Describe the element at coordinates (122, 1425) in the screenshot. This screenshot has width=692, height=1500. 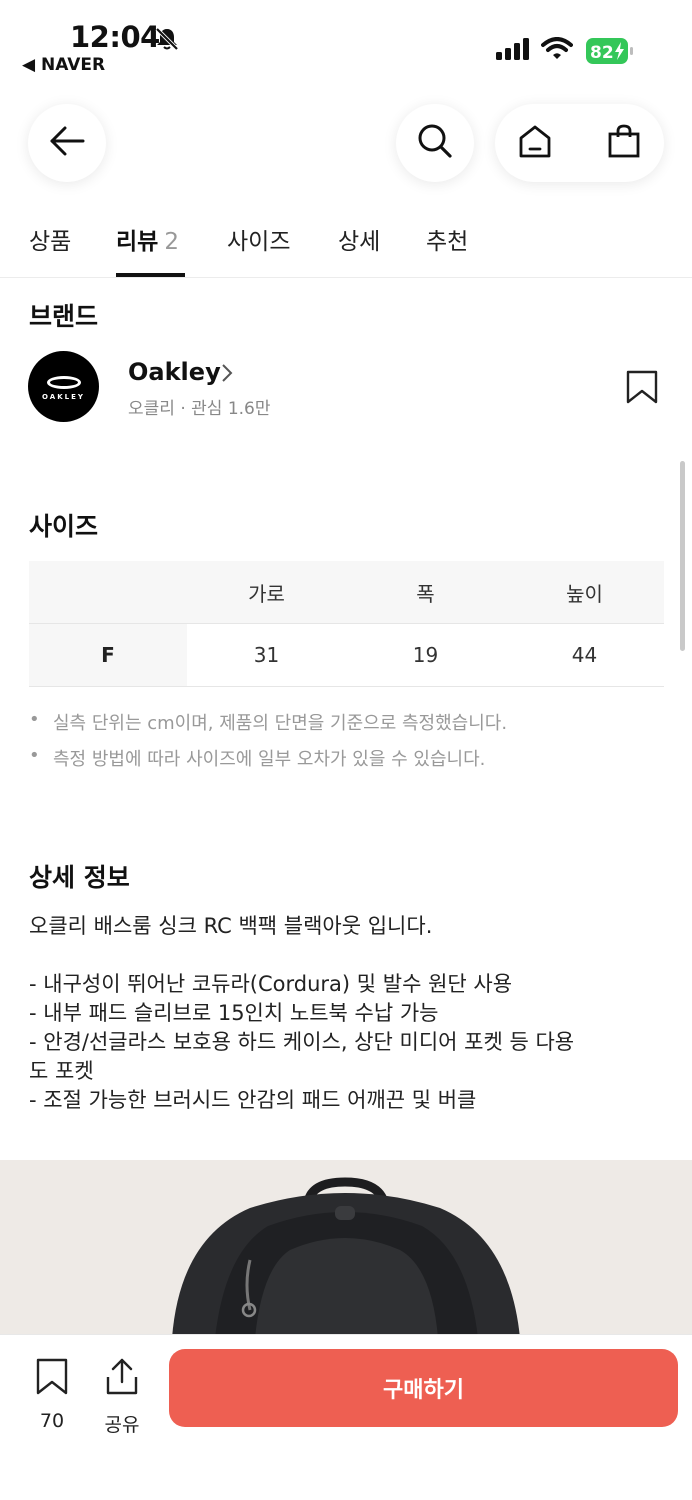
I see `share-label: 공유` at that location.